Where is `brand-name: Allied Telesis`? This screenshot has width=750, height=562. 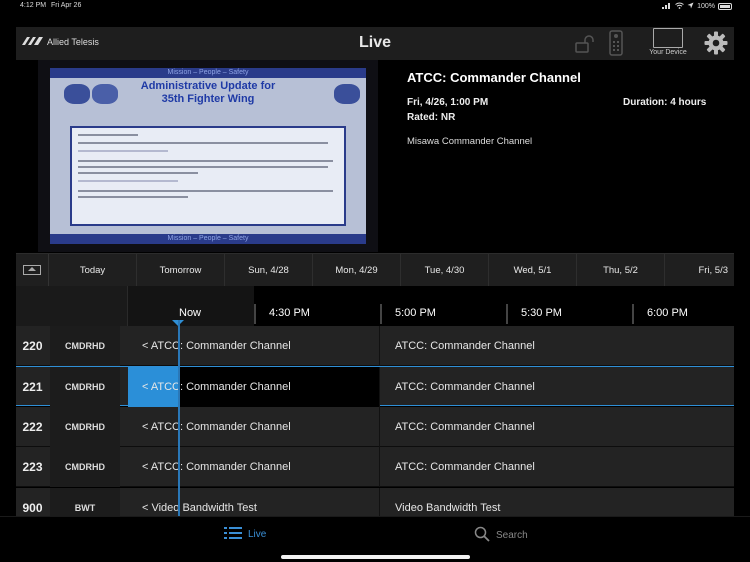
brand-name: Allied Telesis is located at coordinates (73, 42).